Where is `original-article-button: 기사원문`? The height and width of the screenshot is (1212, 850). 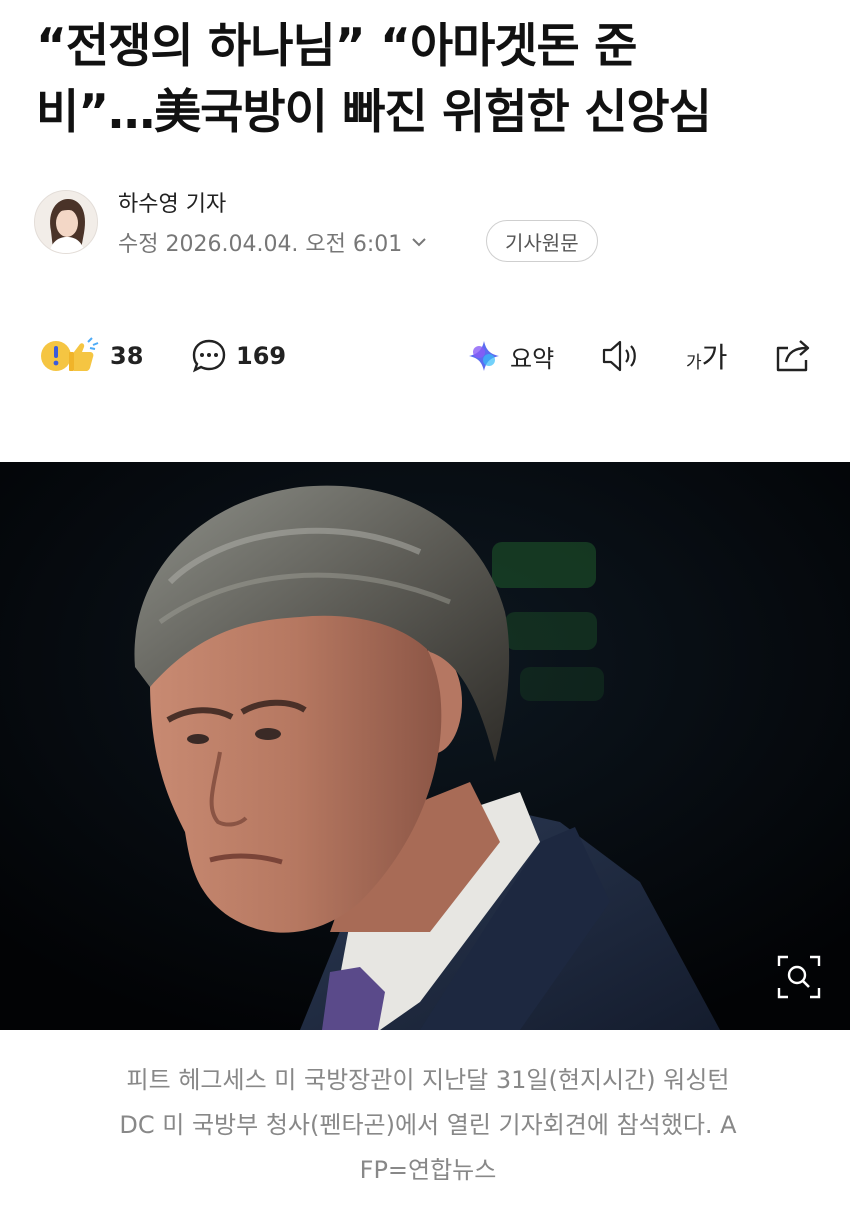 original-article-button: 기사원문 is located at coordinates (542, 241).